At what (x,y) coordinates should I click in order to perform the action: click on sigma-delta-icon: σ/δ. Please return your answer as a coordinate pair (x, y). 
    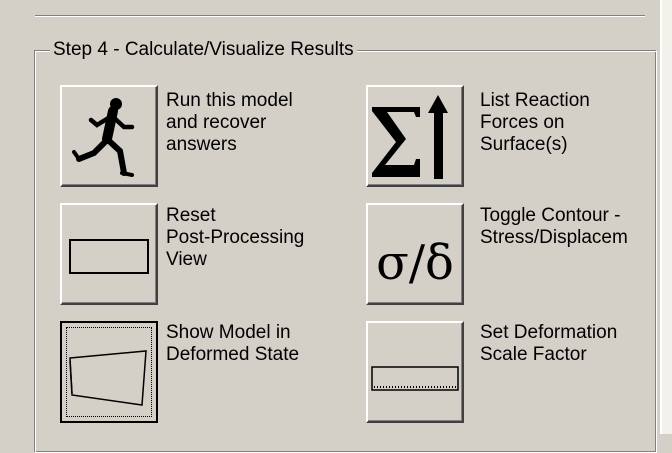
    Looking at the image, I should click on (415, 263).